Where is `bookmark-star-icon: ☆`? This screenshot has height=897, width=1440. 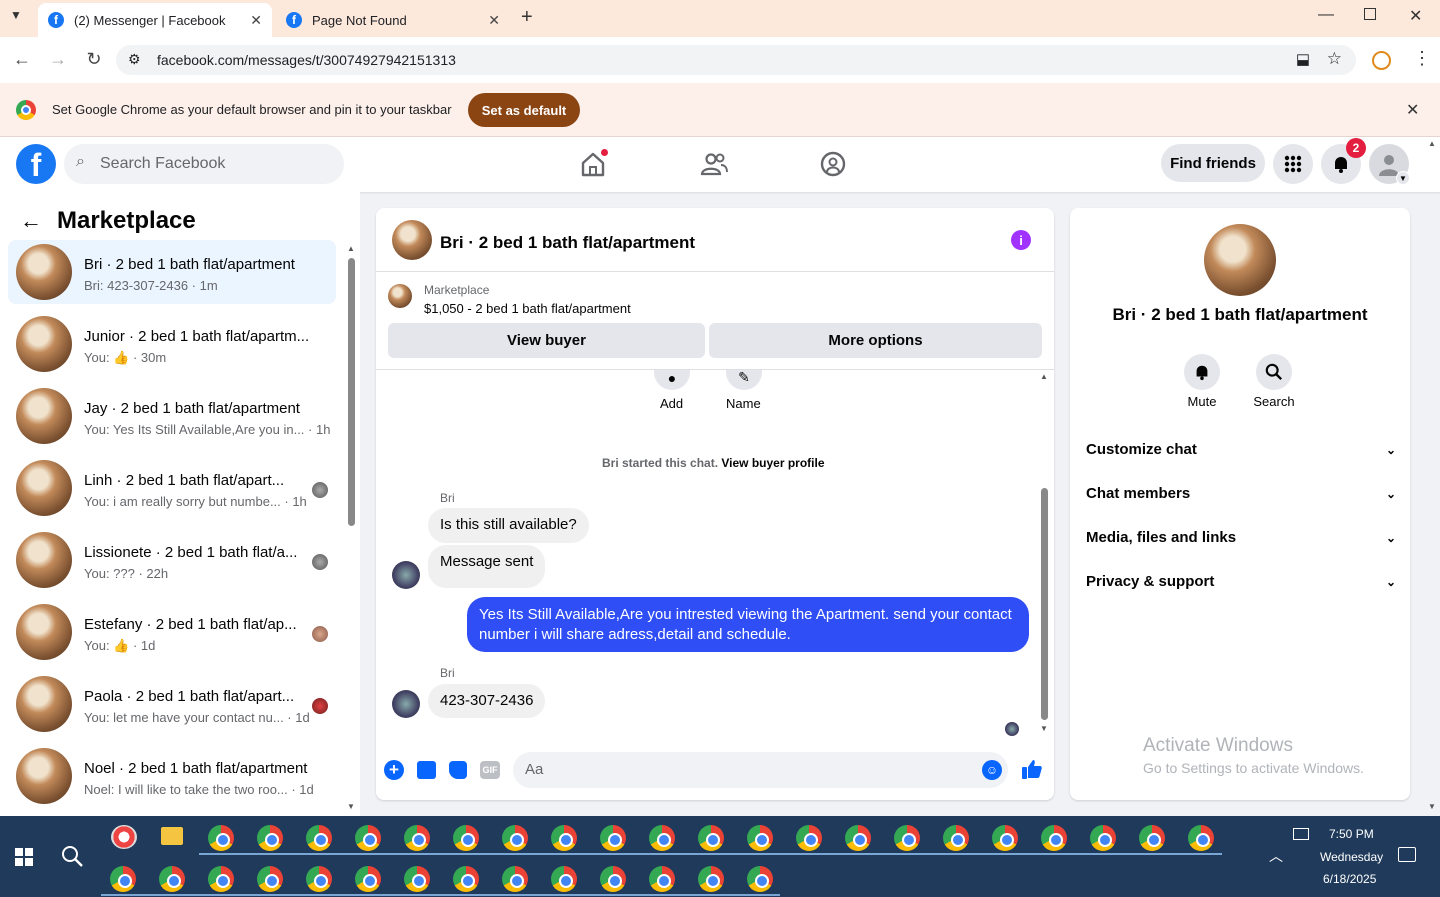
bookmark-star-icon: ☆ is located at coordinates (1334, 59).